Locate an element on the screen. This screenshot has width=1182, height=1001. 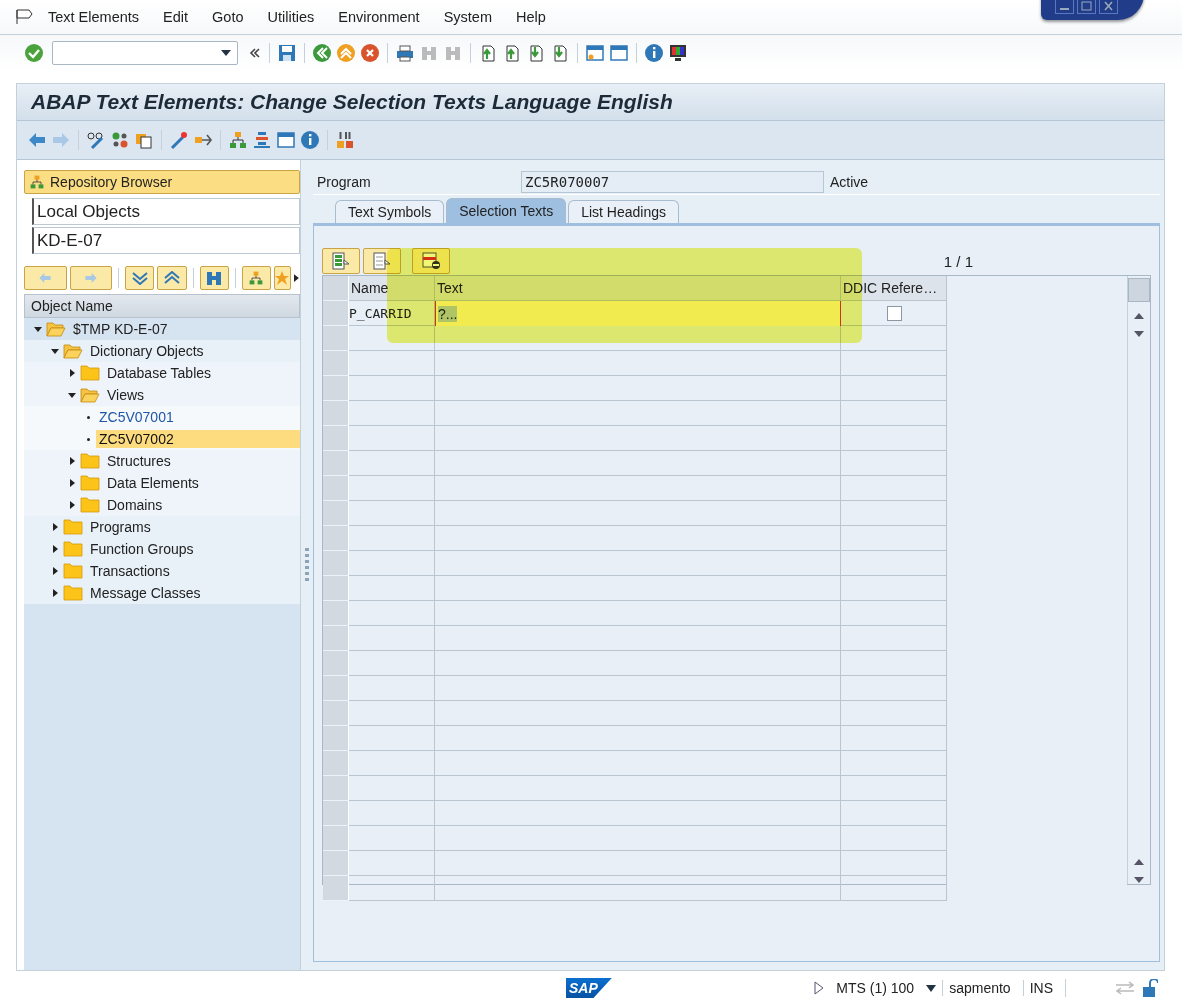
expand-button is located at coordinates (140, 278).